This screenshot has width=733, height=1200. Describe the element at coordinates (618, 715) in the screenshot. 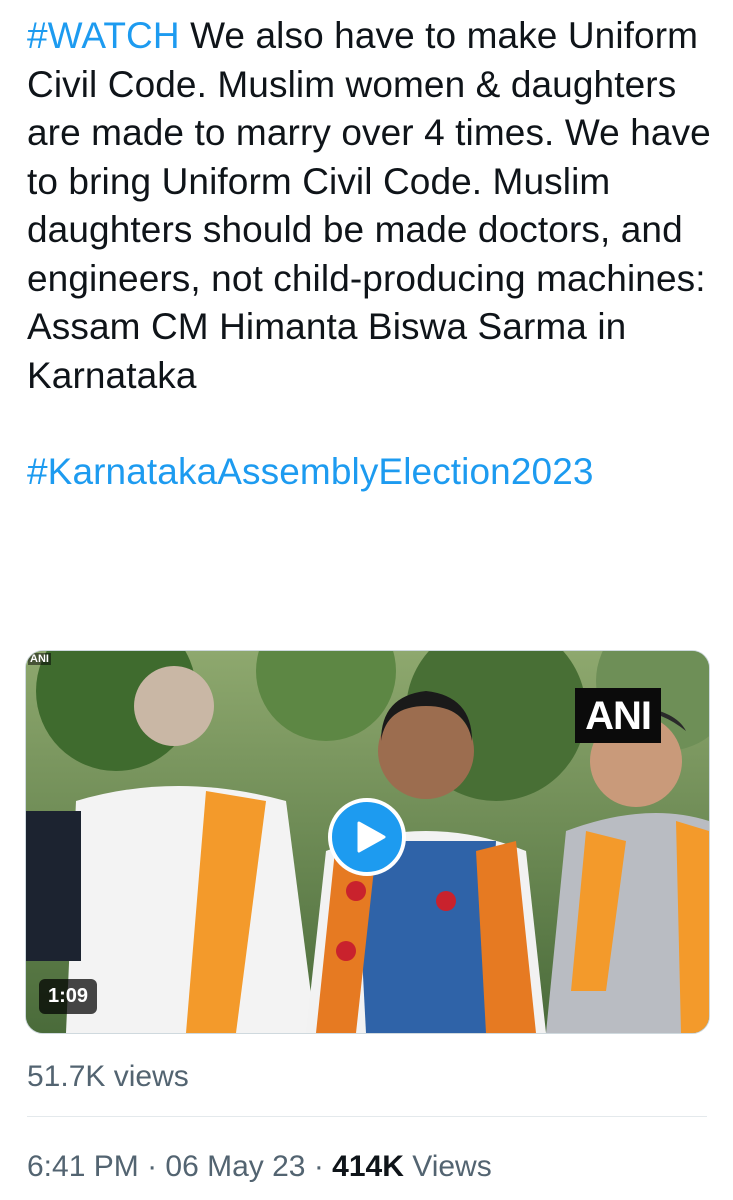

I see `ani-logo: ANI` at that location.